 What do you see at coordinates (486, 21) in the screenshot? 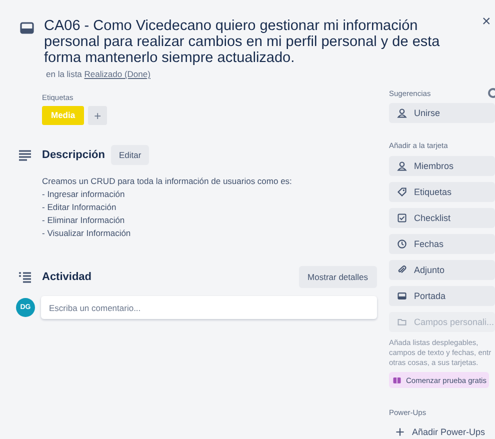
I see `close-button: ×` at bounding box center [486, 21].